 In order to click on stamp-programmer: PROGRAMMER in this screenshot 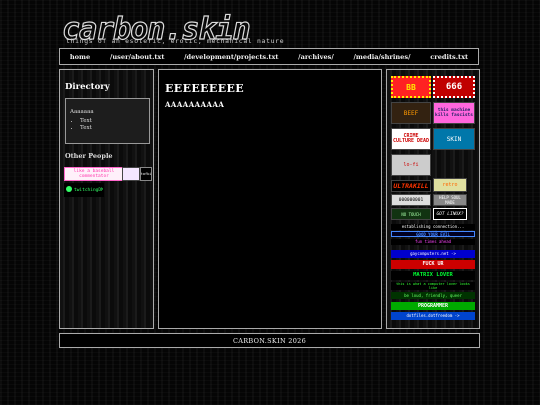, I will do `click(433, 306)`.